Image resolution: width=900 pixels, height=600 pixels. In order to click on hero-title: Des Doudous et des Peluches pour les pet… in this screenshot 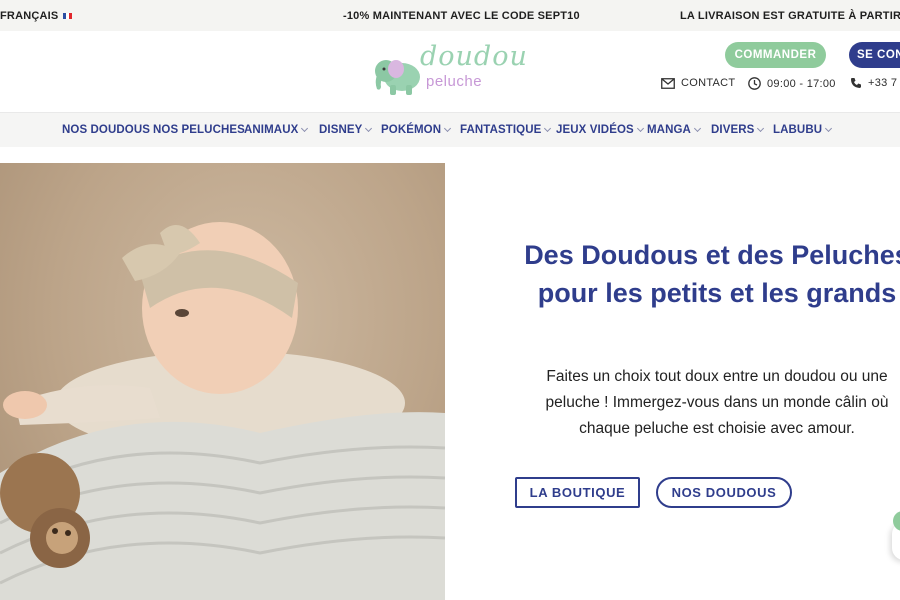, I will do `click(712, 274)`.